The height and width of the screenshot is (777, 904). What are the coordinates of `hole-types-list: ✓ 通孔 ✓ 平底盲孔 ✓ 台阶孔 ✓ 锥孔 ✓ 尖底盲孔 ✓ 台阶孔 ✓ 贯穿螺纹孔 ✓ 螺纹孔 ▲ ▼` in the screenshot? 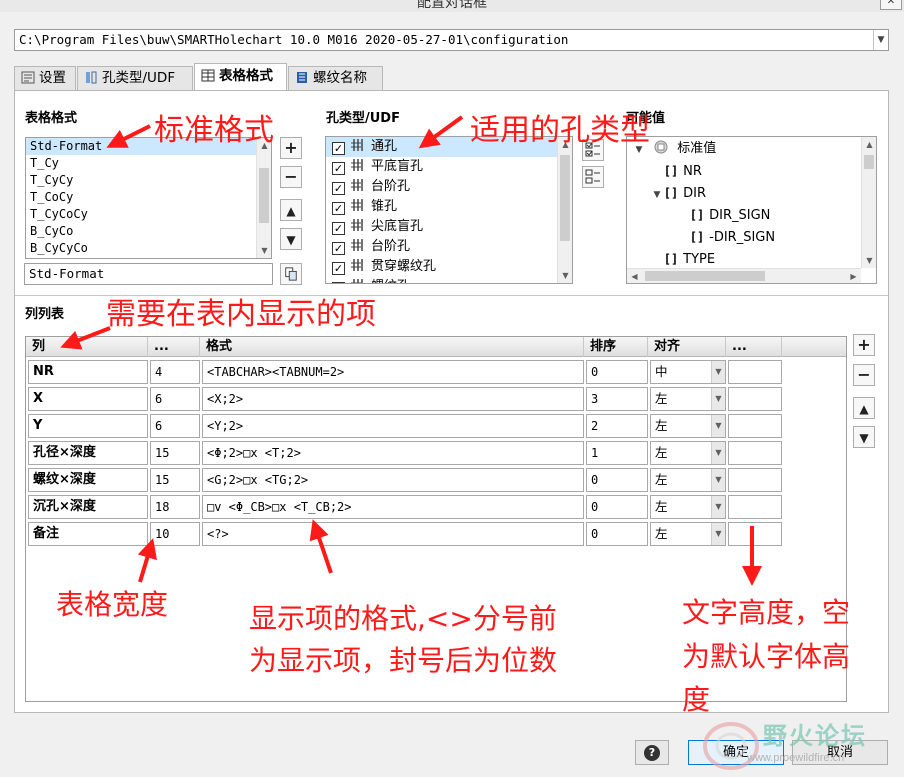 It's located at (449, 210).